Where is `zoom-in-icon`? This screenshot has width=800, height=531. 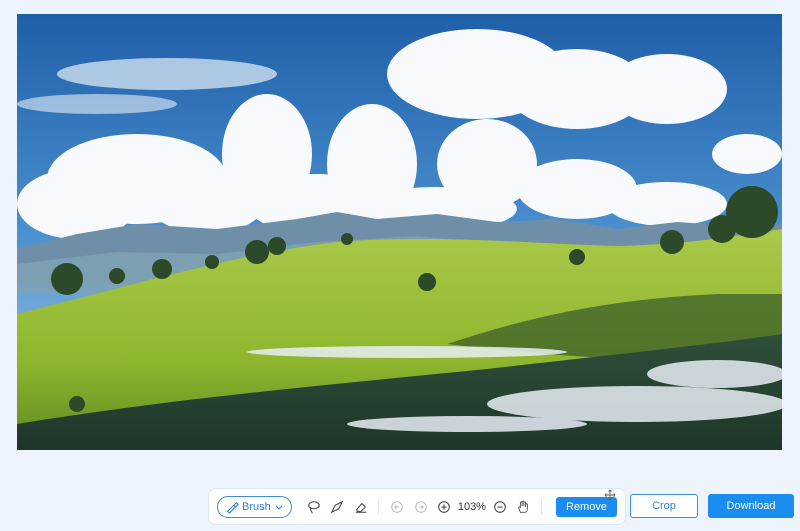 zoom-in-icon is located at coordinates (444, 506).